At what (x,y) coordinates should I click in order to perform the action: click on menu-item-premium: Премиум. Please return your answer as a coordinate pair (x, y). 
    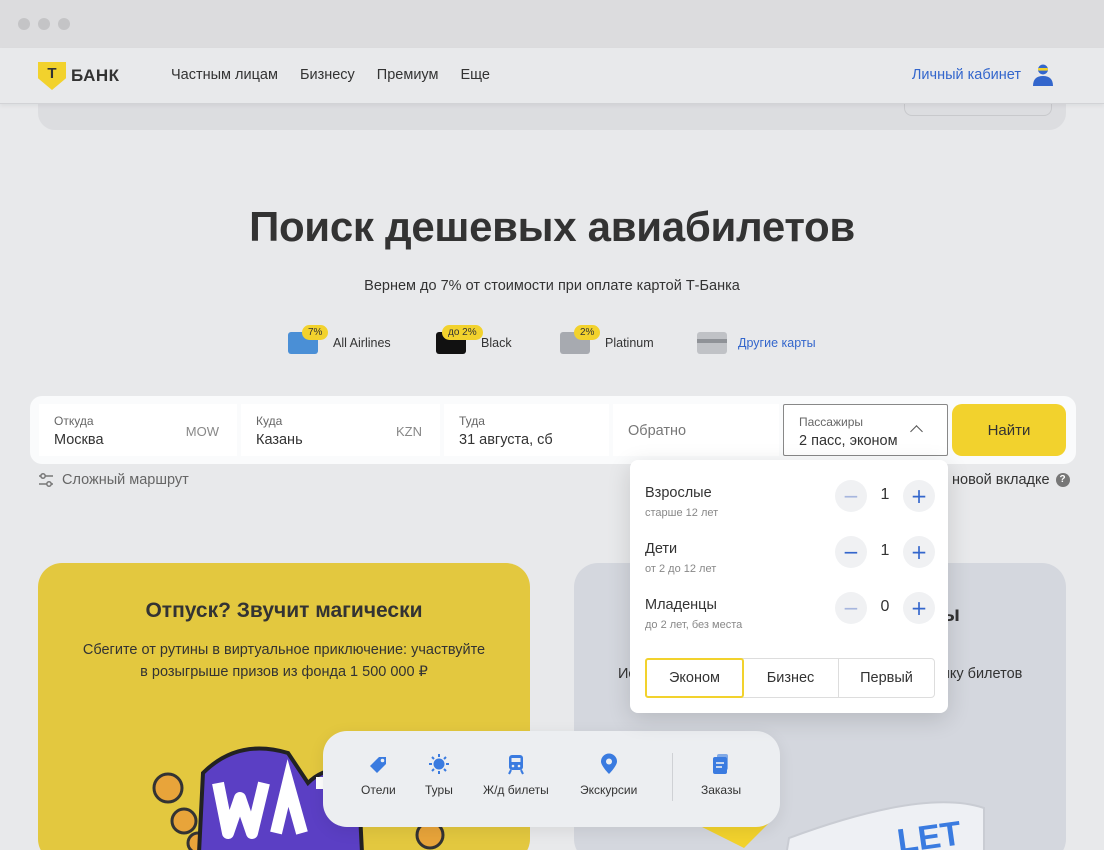
    Looking at the image, I should click on (408, 75).